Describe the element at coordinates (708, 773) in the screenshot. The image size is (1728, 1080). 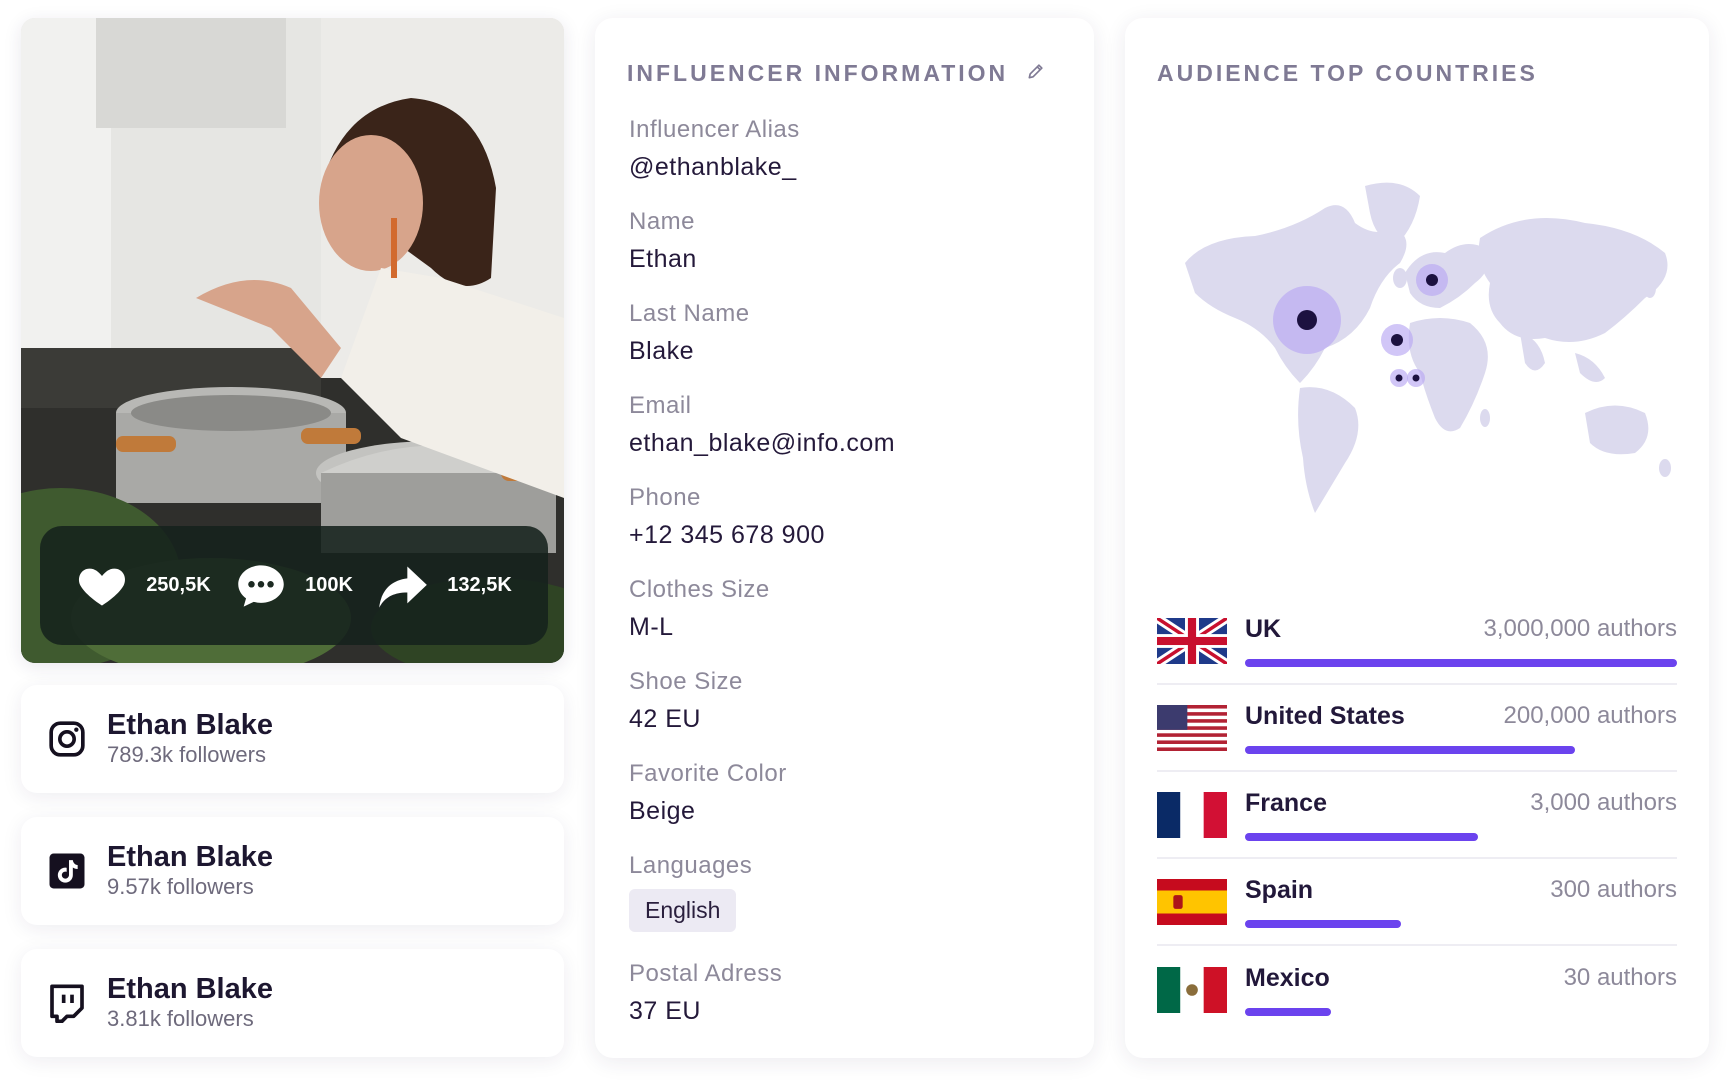
I see `field-label: Favorite Color` at that location.